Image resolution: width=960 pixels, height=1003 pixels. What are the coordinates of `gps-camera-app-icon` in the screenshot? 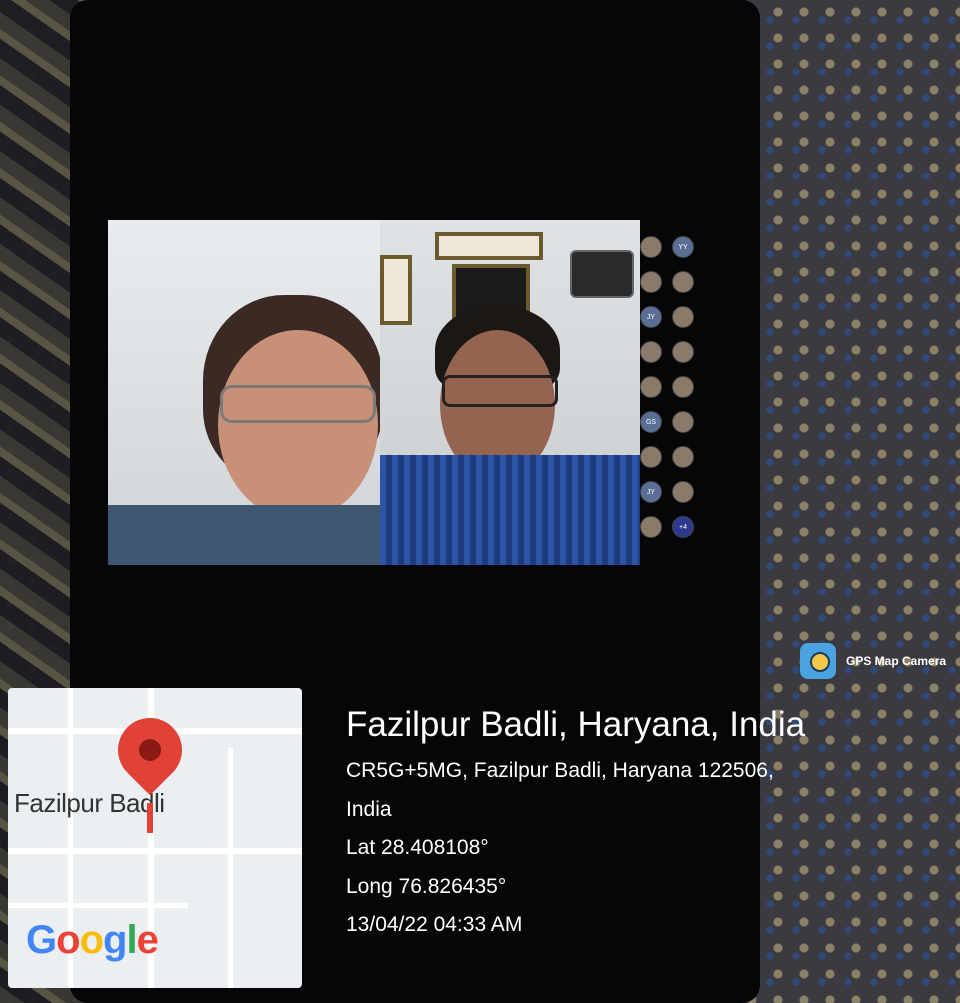 It's located at (818, 661).